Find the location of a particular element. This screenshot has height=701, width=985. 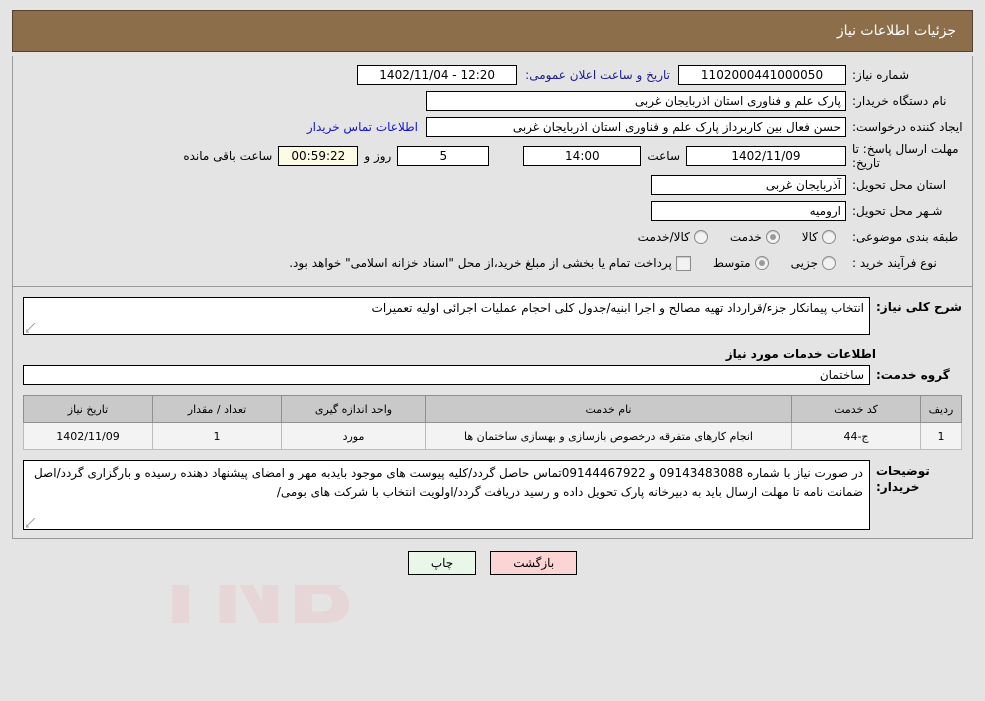

delivery-city-field: ارومیه is located at coordinates (748, 211).